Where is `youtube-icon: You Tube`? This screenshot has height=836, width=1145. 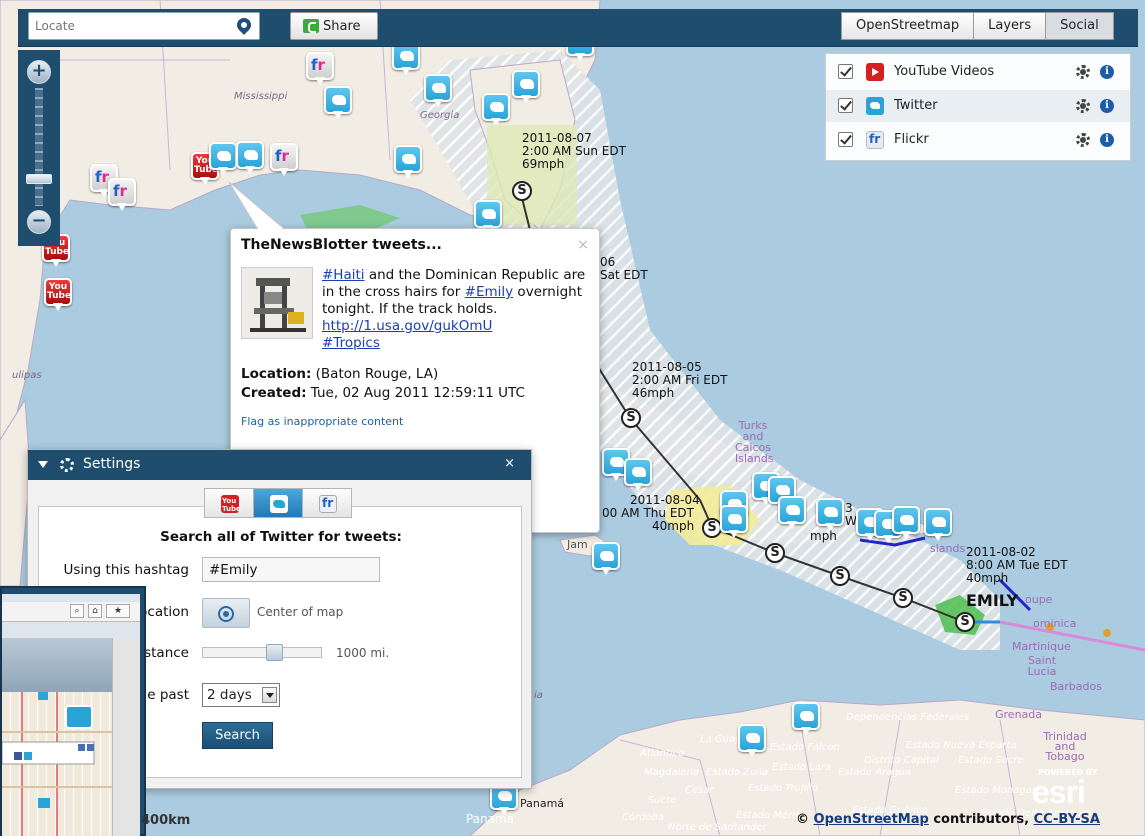 youtube-icon: You Tube is located at coordinates (231, 504).